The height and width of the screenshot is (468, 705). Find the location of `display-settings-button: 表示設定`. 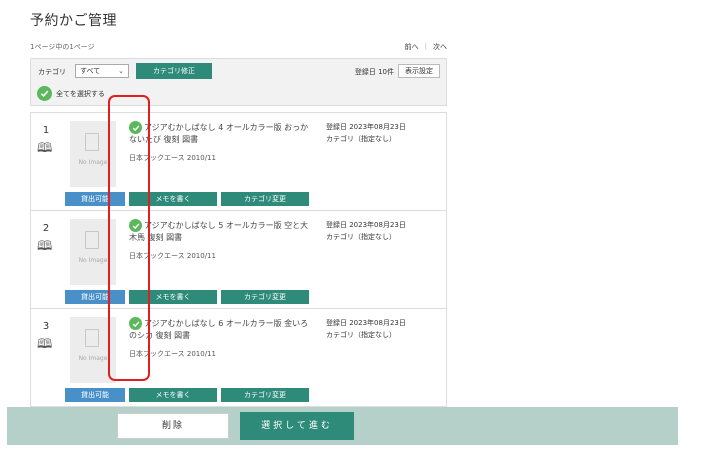

display-settings-button: 表示設定 is located at coordinates (419, 71).